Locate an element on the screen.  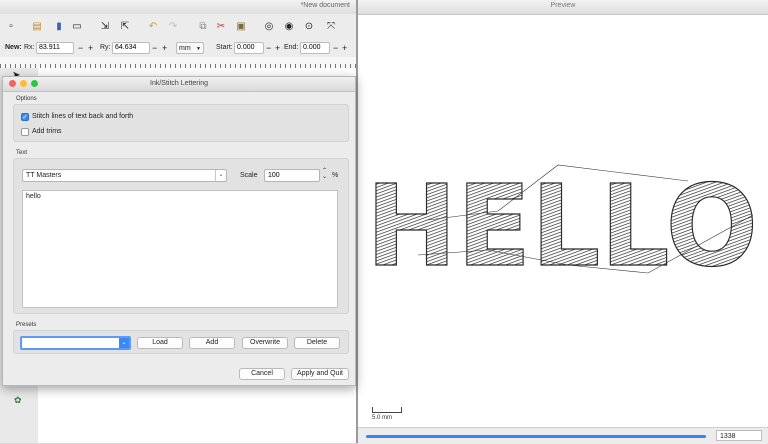
add-preset-button: Add is located at coordinates (212, 343).